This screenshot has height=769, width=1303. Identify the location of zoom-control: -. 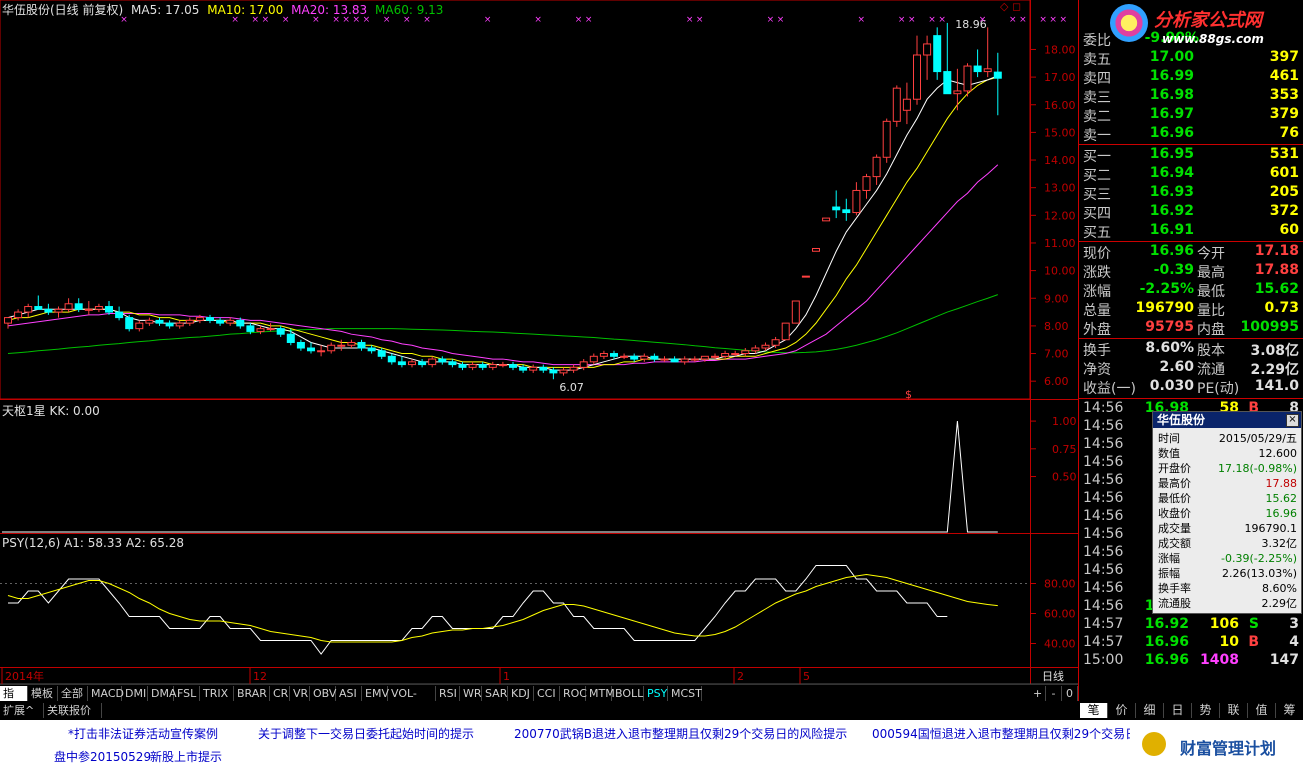
(1054, 693).